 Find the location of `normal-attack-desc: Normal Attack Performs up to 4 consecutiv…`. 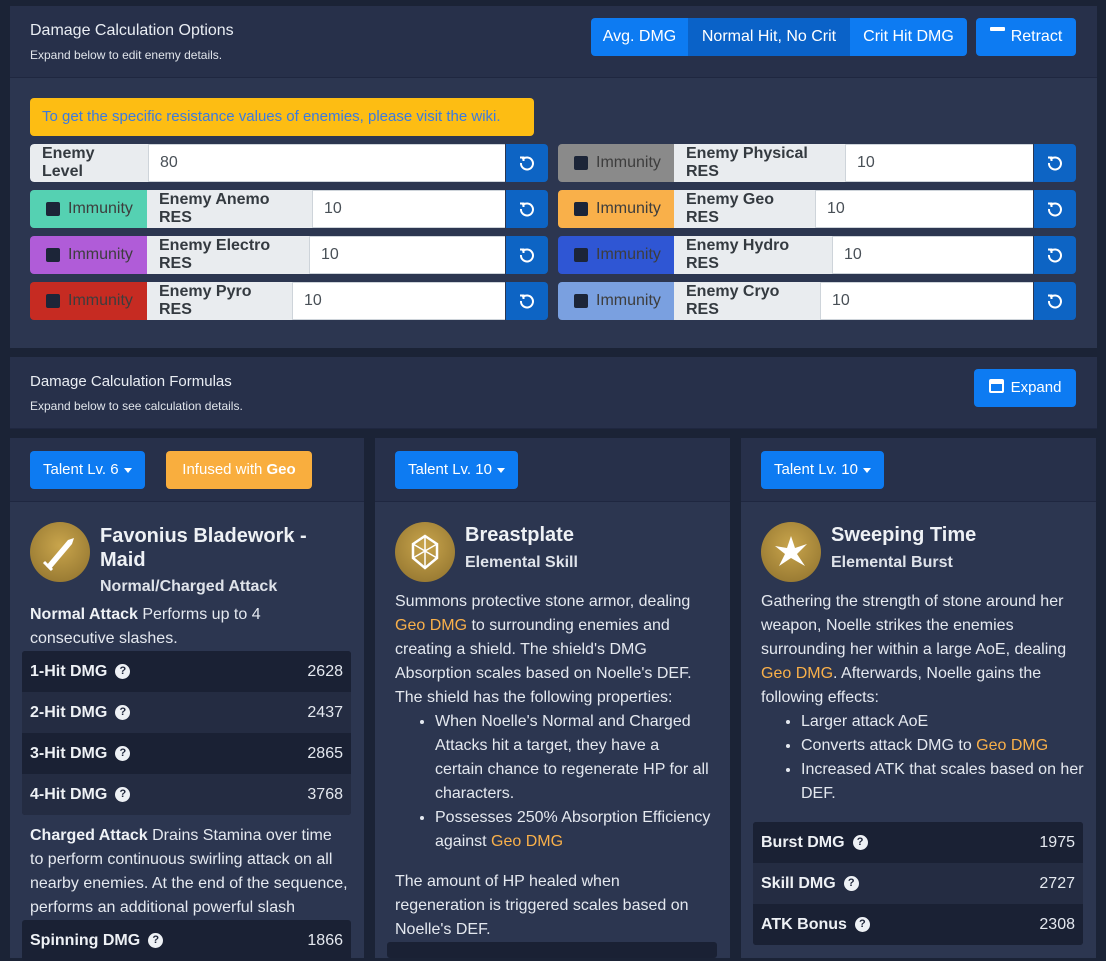

normal-attack-desc: Normal Attack Performs up to 4 consecutiv… is located at coordinates (190, 627).